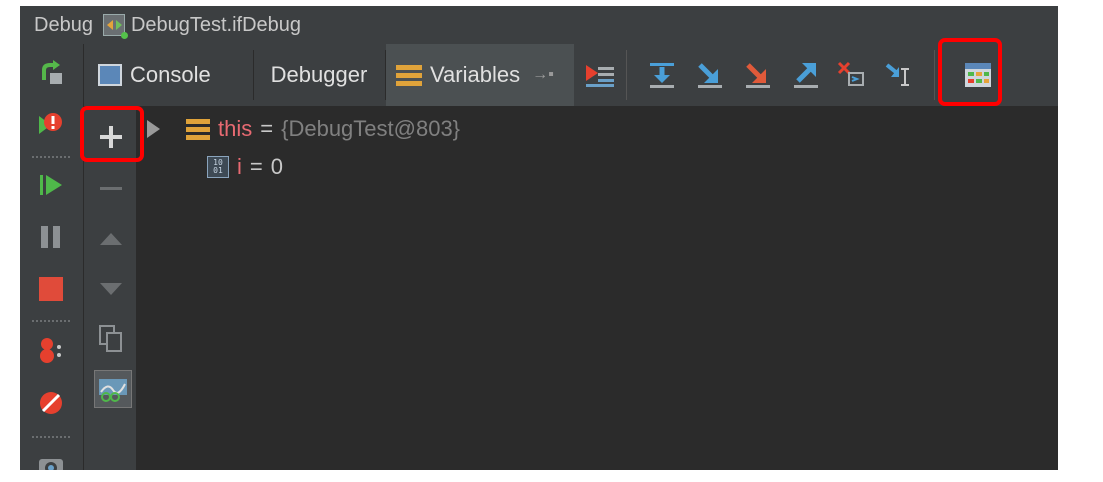  I want to click on up-icon, so click(111, 239).